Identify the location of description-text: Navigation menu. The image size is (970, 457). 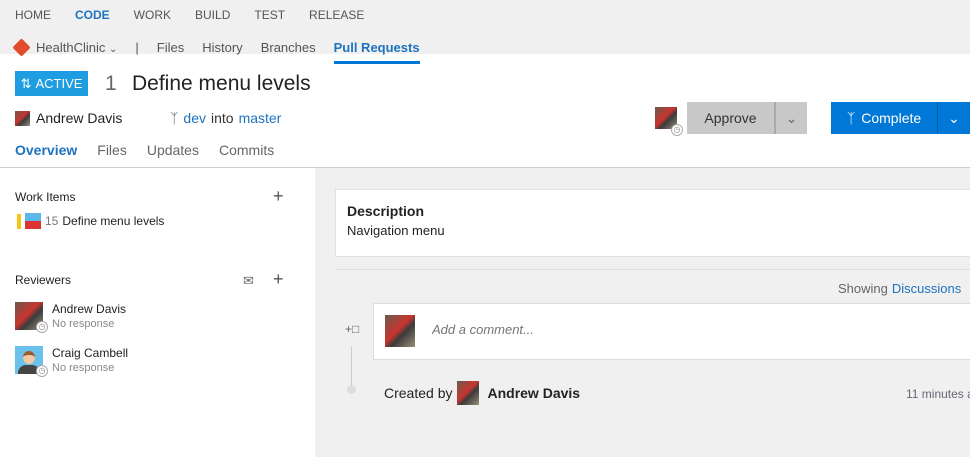
(396, 230).